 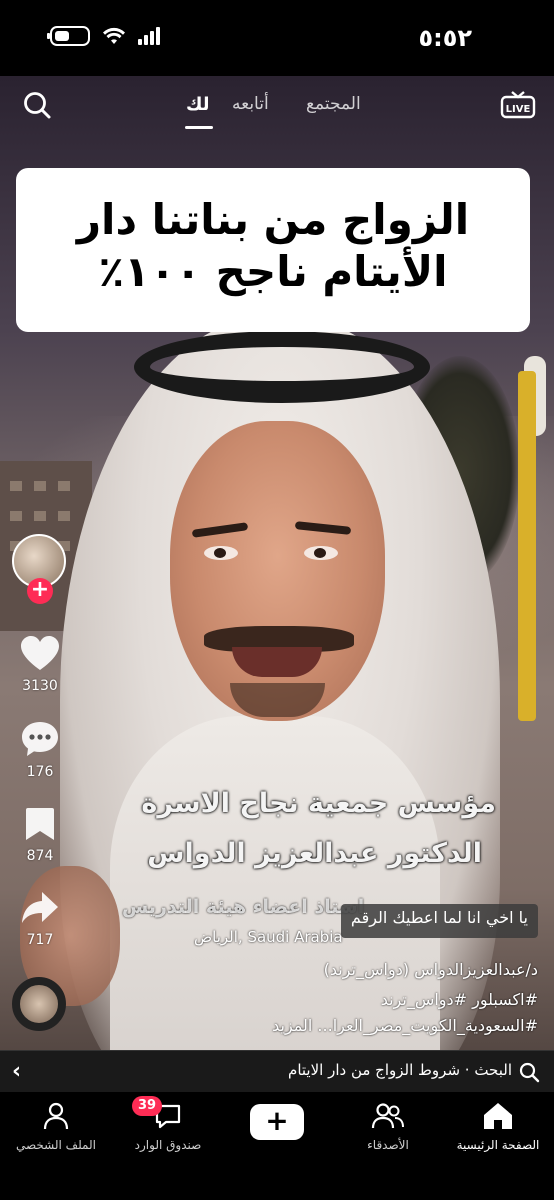 What do you see at coordinates (40, 940) in the screenshot?
I see `share-count: 717` at bounding box center [40, 940].